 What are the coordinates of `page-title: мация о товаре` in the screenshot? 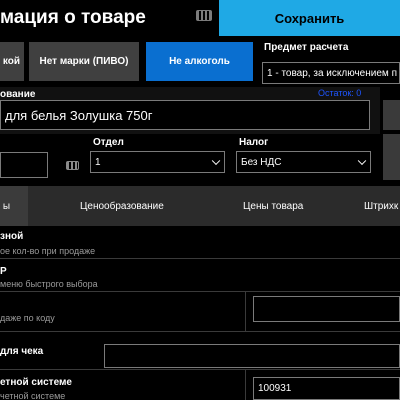 It's located at (73, 17).